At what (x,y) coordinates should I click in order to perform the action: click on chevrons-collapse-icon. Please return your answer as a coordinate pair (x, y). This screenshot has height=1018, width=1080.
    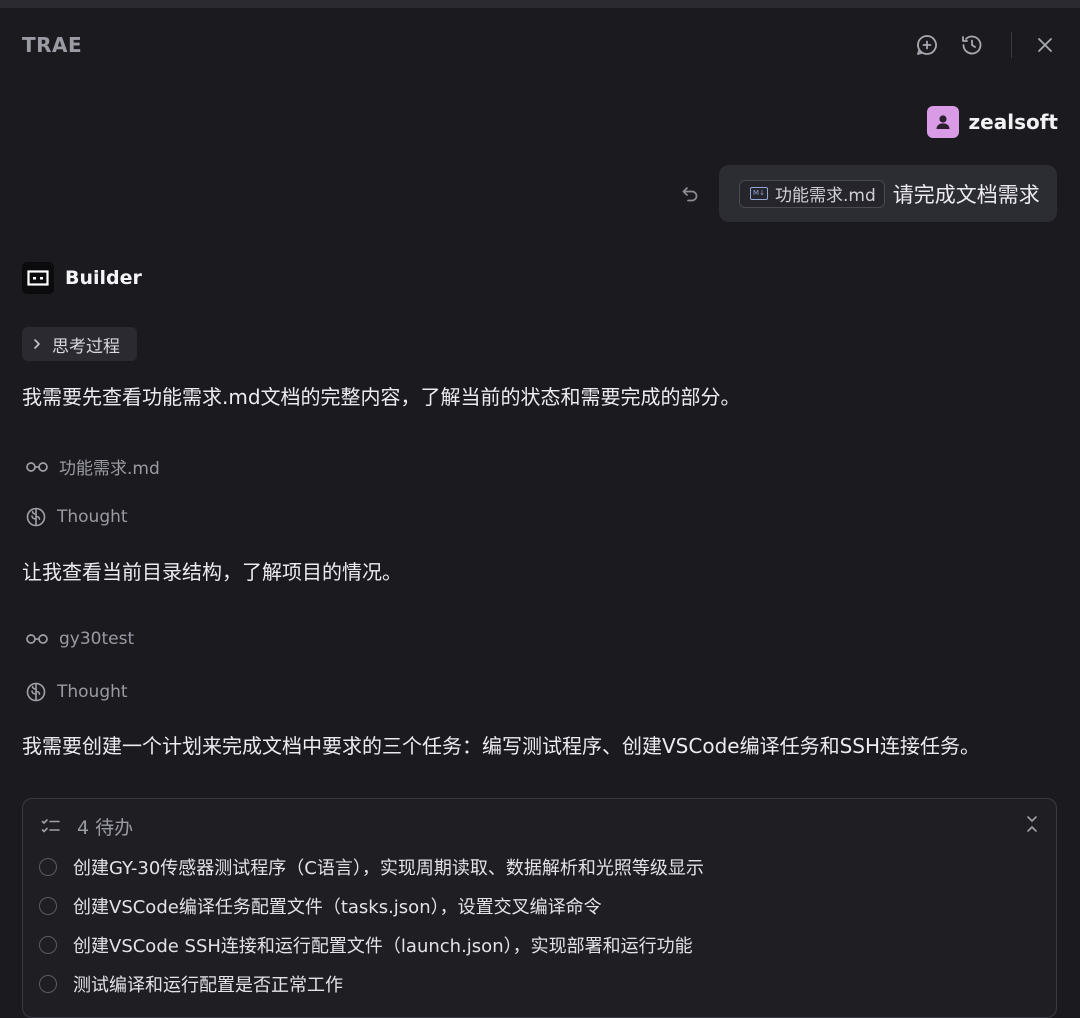
    Looking at the image, I should click on (1032, 824).